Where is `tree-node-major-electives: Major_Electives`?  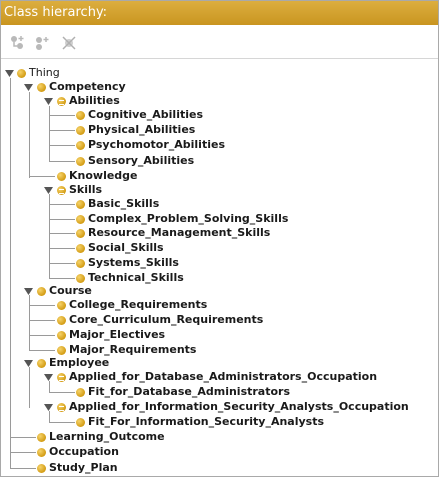 tree-node-major-electives: Major_Electives is located at coordinates (111, 335).